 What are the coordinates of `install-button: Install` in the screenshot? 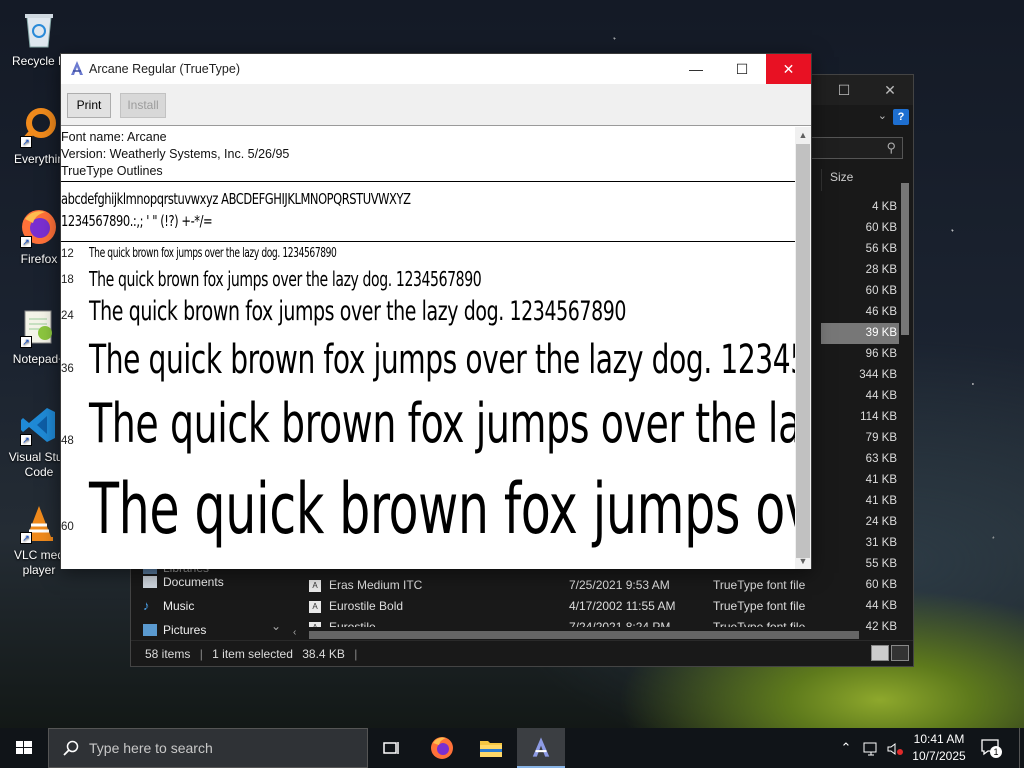 It's located at (143, 105).